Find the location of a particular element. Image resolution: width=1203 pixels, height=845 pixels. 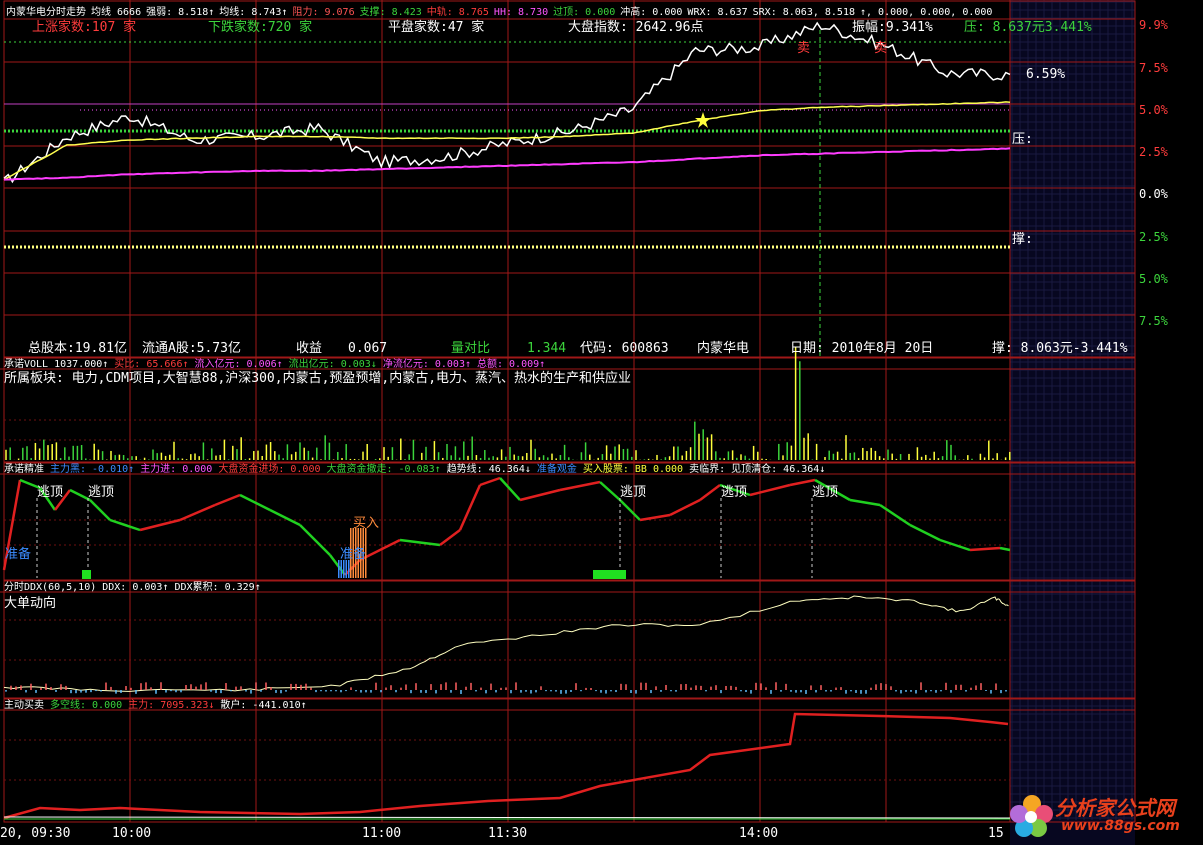

pct-tick-6: 5.0% is located at coordinates (1153, 279).